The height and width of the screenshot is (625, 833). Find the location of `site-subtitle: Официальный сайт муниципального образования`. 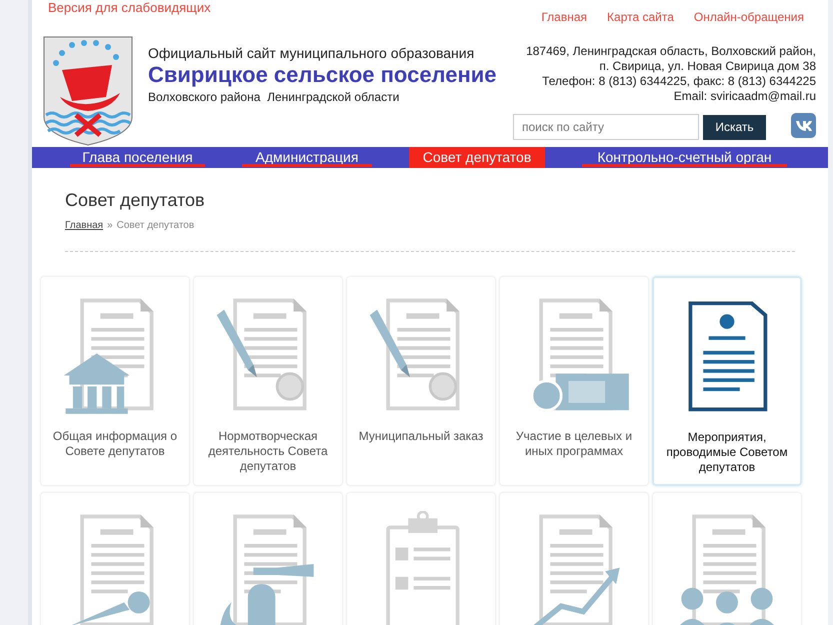

site-subtitle: Официальный сайт муниципального образования is located at coordinates (312, 53).